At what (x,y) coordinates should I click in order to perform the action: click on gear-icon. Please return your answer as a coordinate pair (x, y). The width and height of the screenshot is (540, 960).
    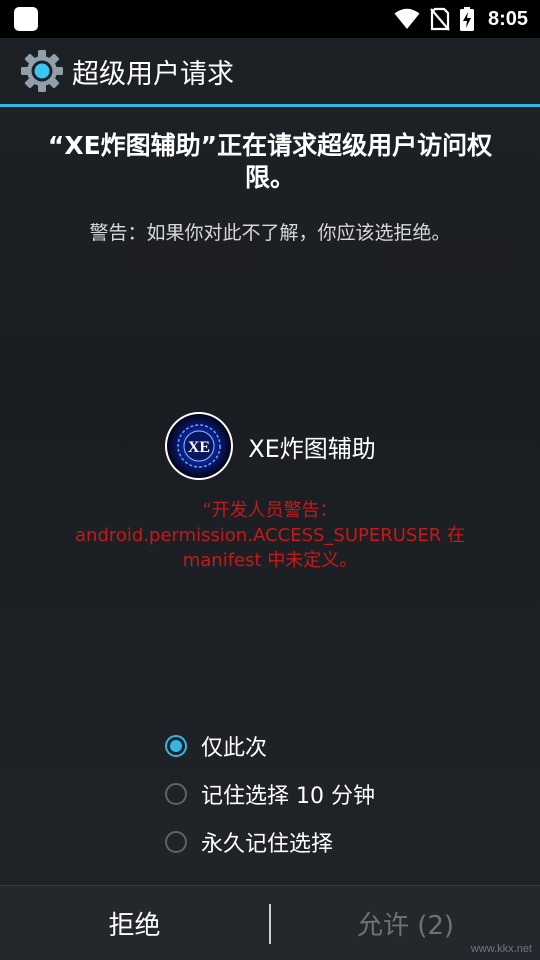
    Looking at the image, I should click on (42, 71).